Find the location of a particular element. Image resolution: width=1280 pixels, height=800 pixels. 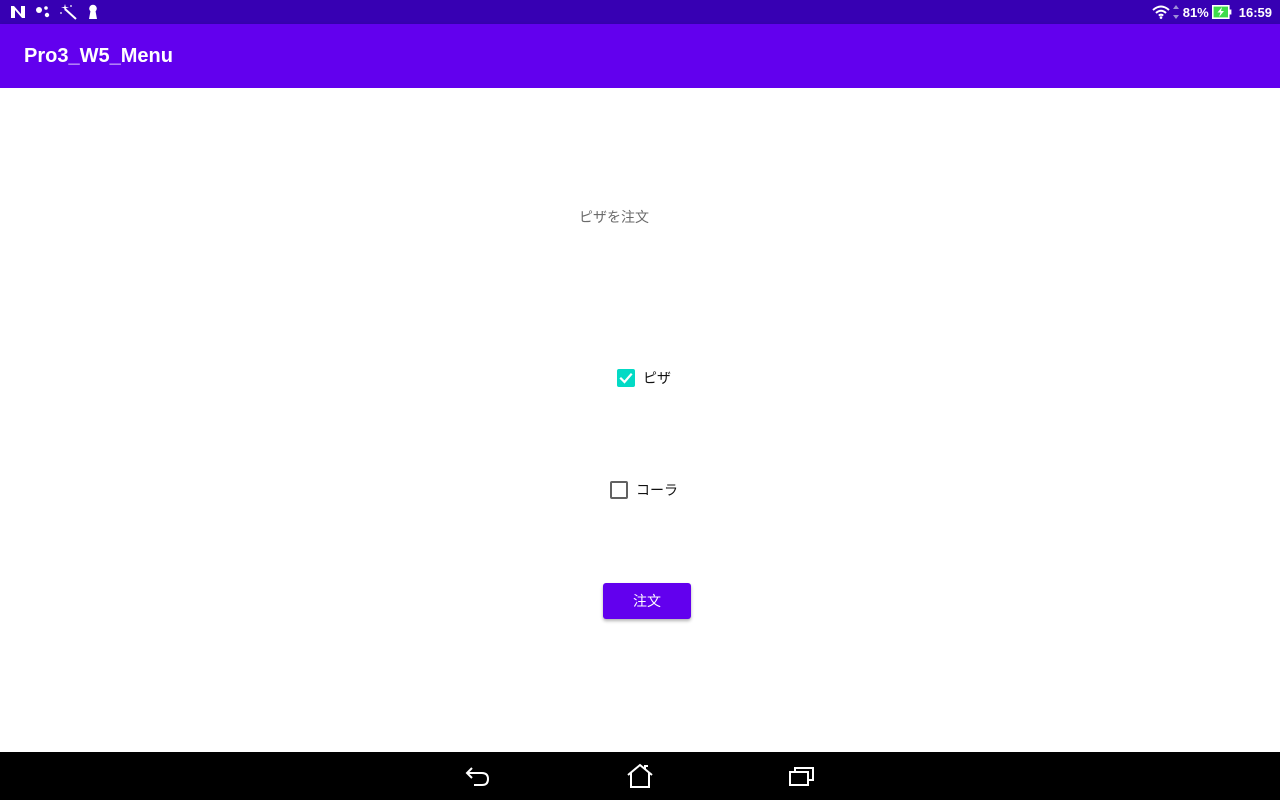

pizza-checkbox-label: ピザ is located at coordinates (657, 378).